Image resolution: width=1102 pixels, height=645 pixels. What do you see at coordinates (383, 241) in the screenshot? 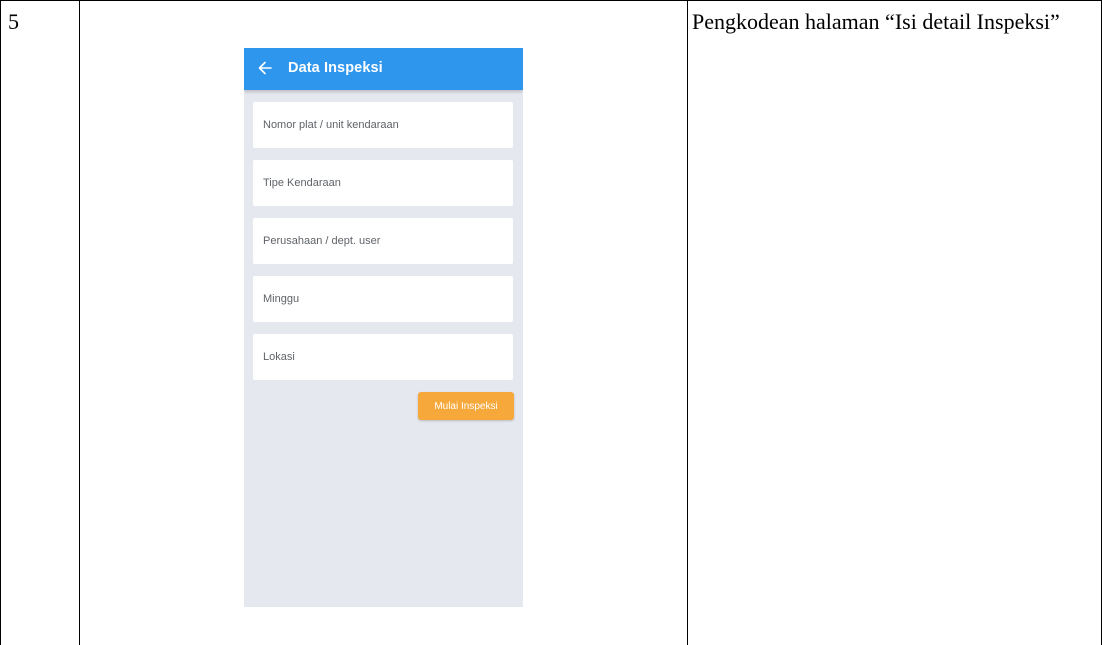
I see `company-department-field` at bounding box center [383, 241].